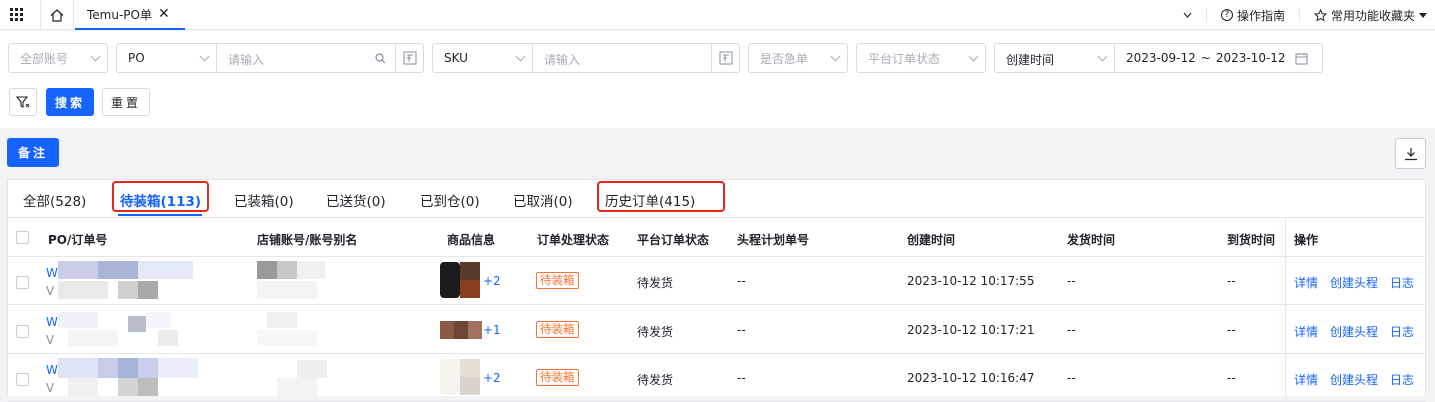  Describe the element at coordinates (482, 58) in the screenshot. I see `sku-type-select: SKU` at that location.